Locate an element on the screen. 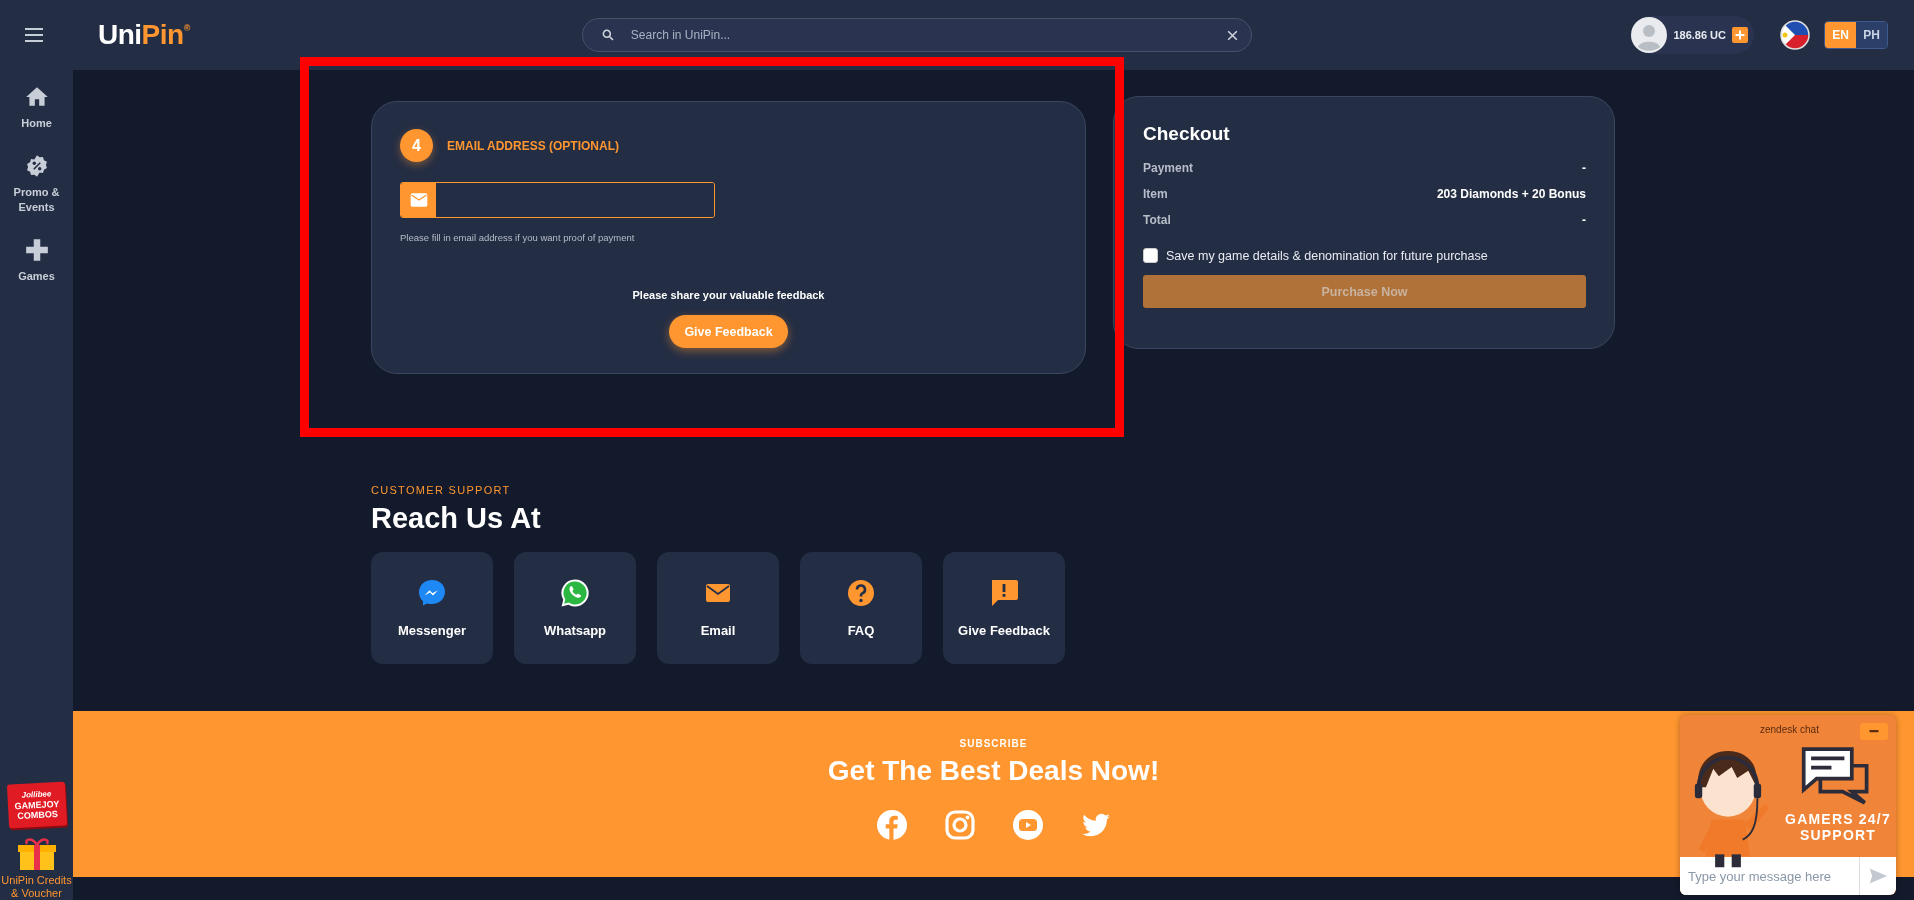  search-icon is located at coordinates (607, 35).